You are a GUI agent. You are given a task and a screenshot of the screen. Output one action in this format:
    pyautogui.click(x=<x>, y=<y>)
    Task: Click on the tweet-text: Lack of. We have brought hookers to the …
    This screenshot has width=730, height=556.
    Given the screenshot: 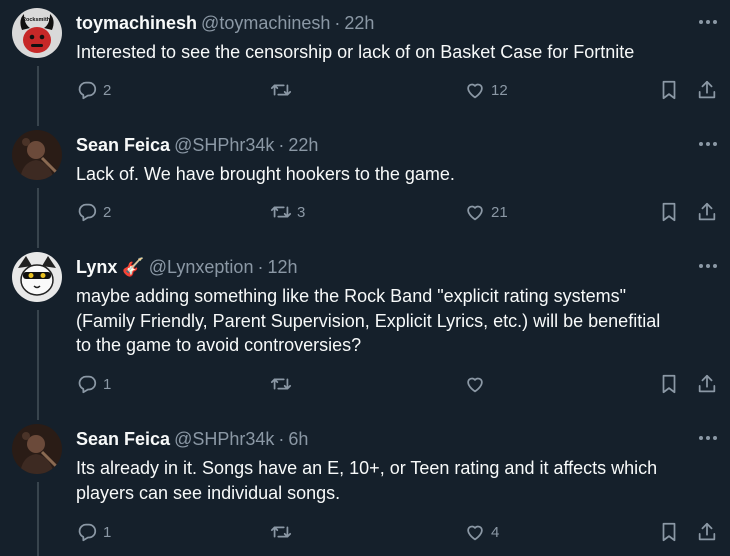 What is the action you would take?
    pyautogui.click(x=396, y=174)
    